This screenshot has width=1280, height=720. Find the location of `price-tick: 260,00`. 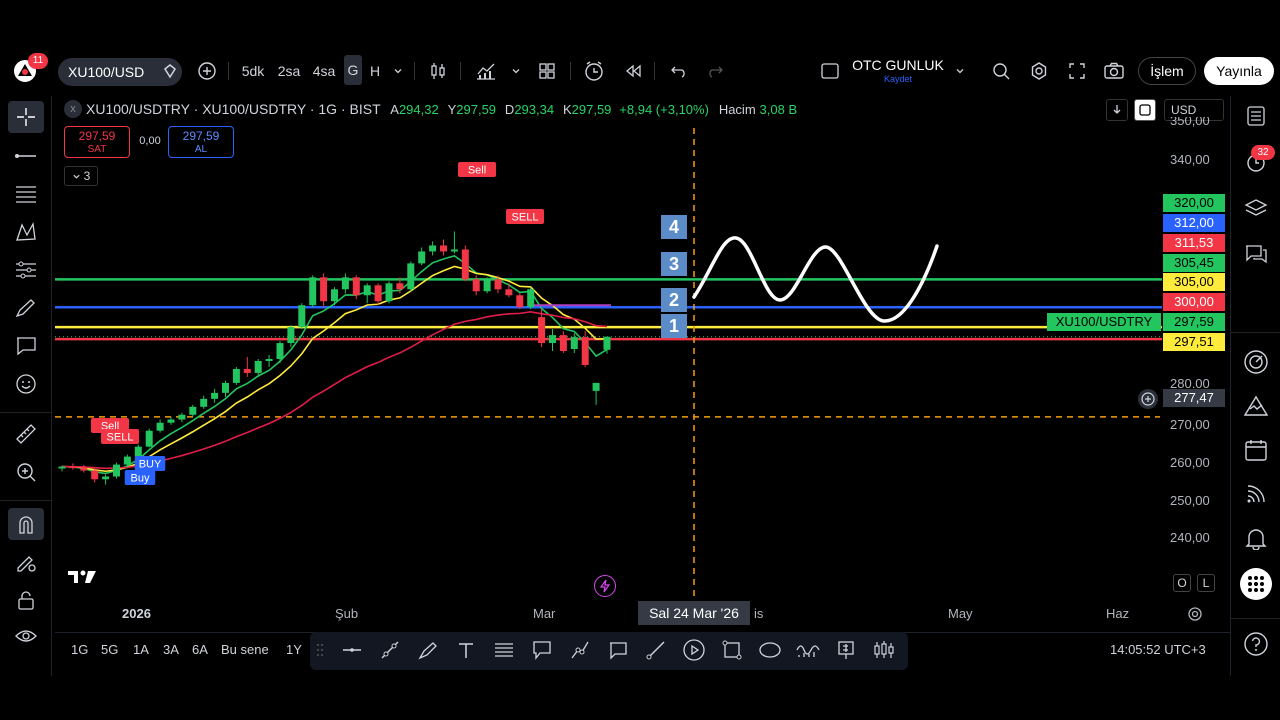

price-tick: 260,00 is located at coordinates (1190, 462).